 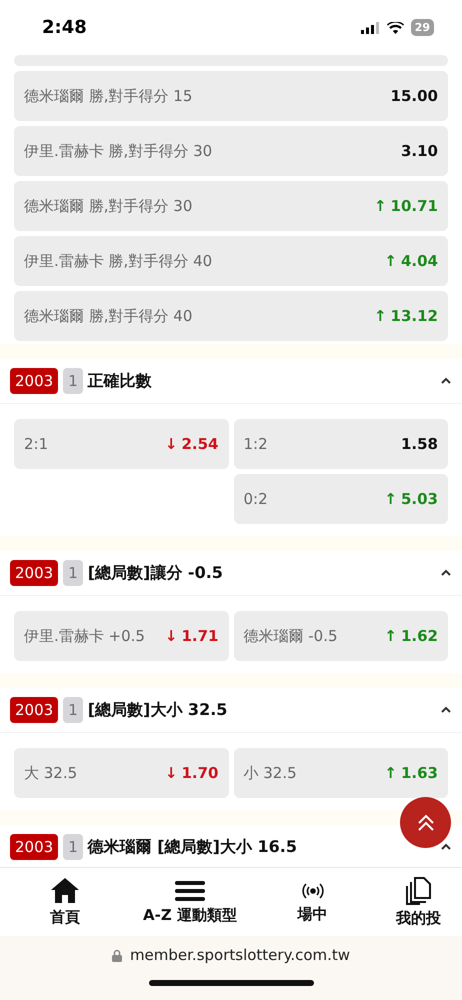 What do you see at coordinates (108, 206) in the screenshot?
I see `option-label: 德米瑙爾 勝,對手得分 30` at bounding box center [108, 206].